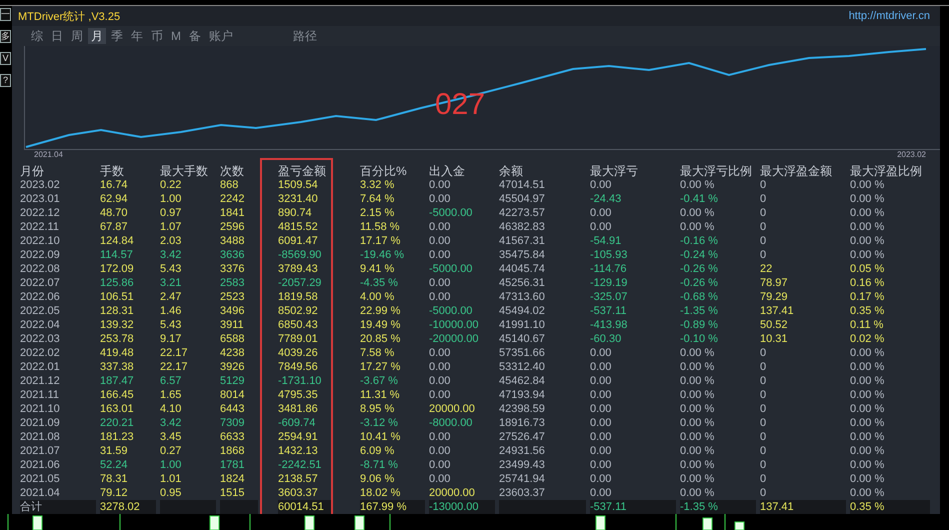 This screenshot has height=530, width=949. What do you see at coordinates (381, 311) in the screenshot?
I see `table-cell-text: 22.99 %` at bounding box center [381, 311].